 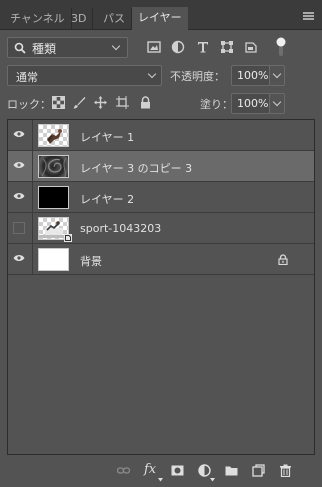 I want to click on fx-icon: fx, so click(x=150, y=469).